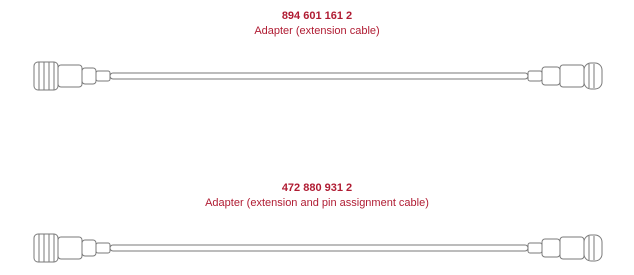 The height and width of the screenshot is (275, 634). I want to click on part-description: Adapter (extension cable), so click(317, 31).